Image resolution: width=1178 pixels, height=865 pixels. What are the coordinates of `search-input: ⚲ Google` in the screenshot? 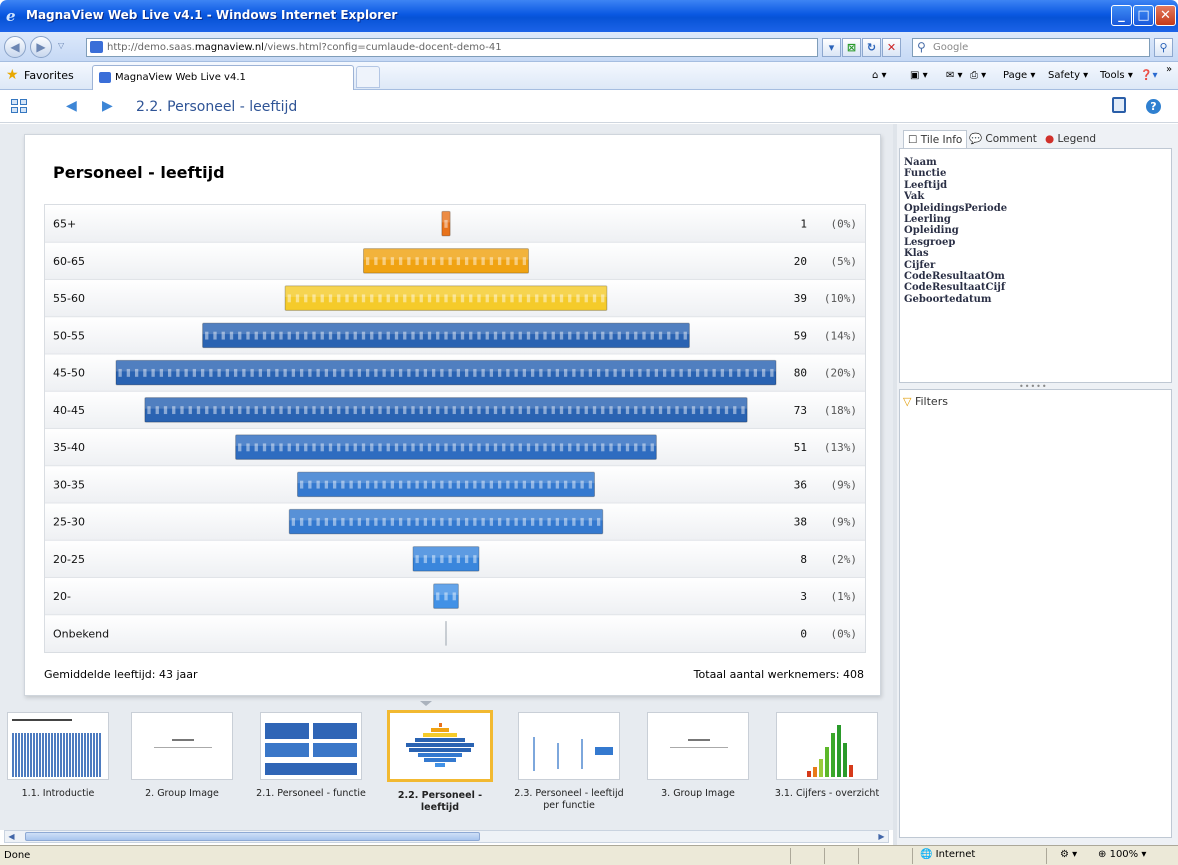 It's located at (1031, 47).